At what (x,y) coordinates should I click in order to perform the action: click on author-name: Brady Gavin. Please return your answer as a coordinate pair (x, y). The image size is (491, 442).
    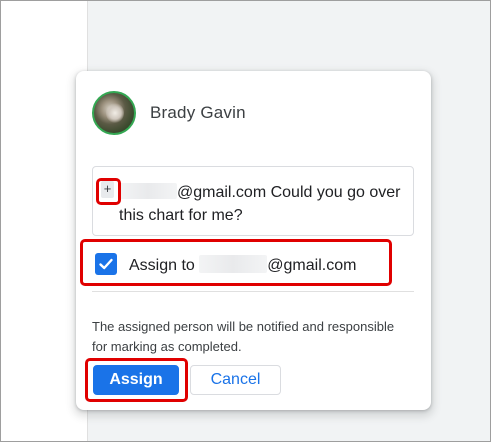
    Looking at the image, I should click on (198, 112).